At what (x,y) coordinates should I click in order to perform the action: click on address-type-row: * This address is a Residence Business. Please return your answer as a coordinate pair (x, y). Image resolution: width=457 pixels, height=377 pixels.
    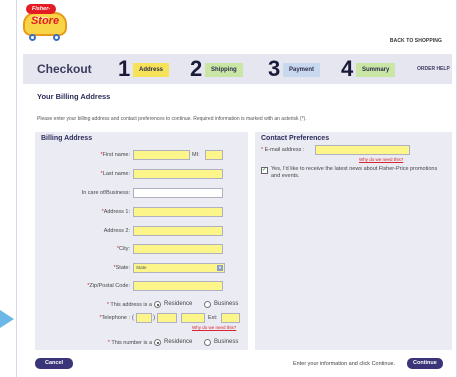
    Looking at the image, I should click on (141, 306).